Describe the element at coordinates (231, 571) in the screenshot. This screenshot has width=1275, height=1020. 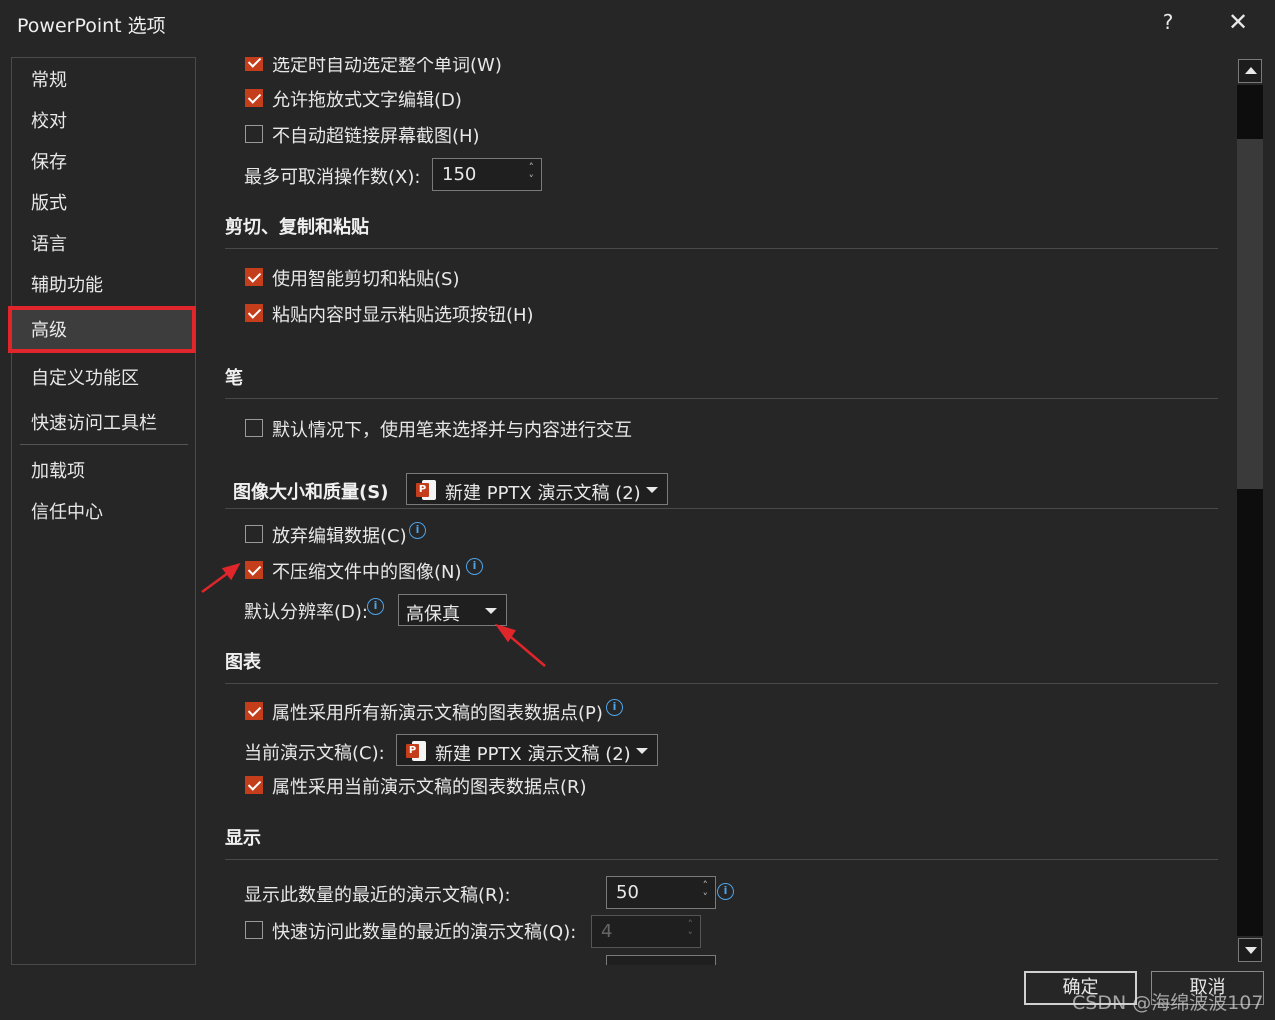
I see `arrow-head` at that location.